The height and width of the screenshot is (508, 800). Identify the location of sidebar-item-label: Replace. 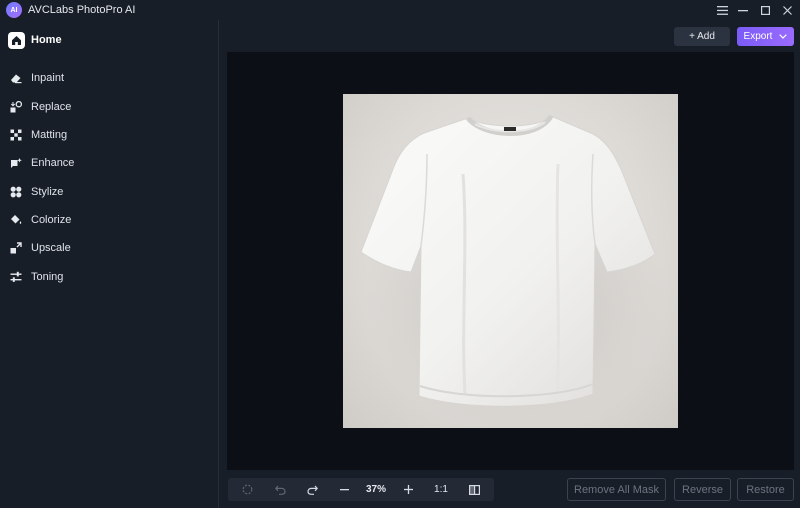
(51, 107).